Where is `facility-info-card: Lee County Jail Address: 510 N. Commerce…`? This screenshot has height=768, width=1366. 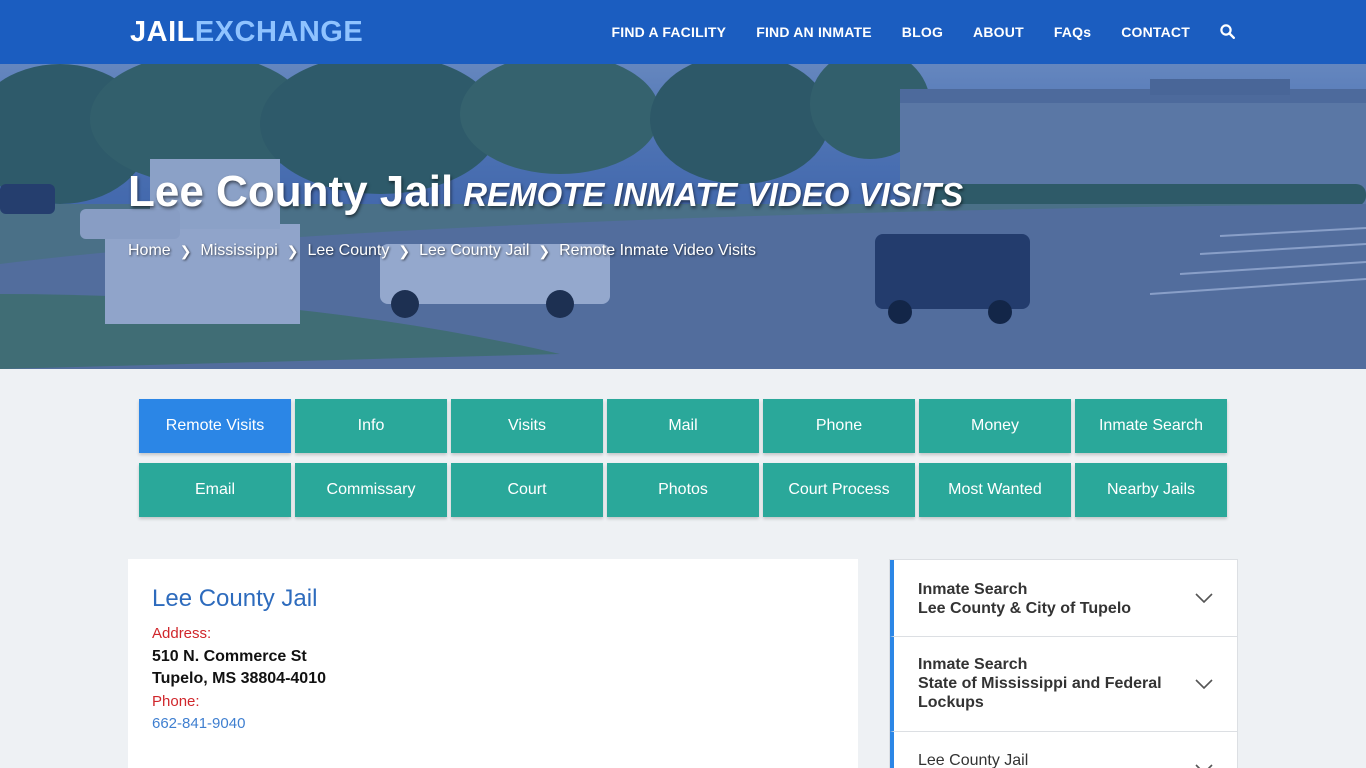
facility-info-card: Lee County Jail Address: 510 N. Commerce… is located at coordinates (493, 663).